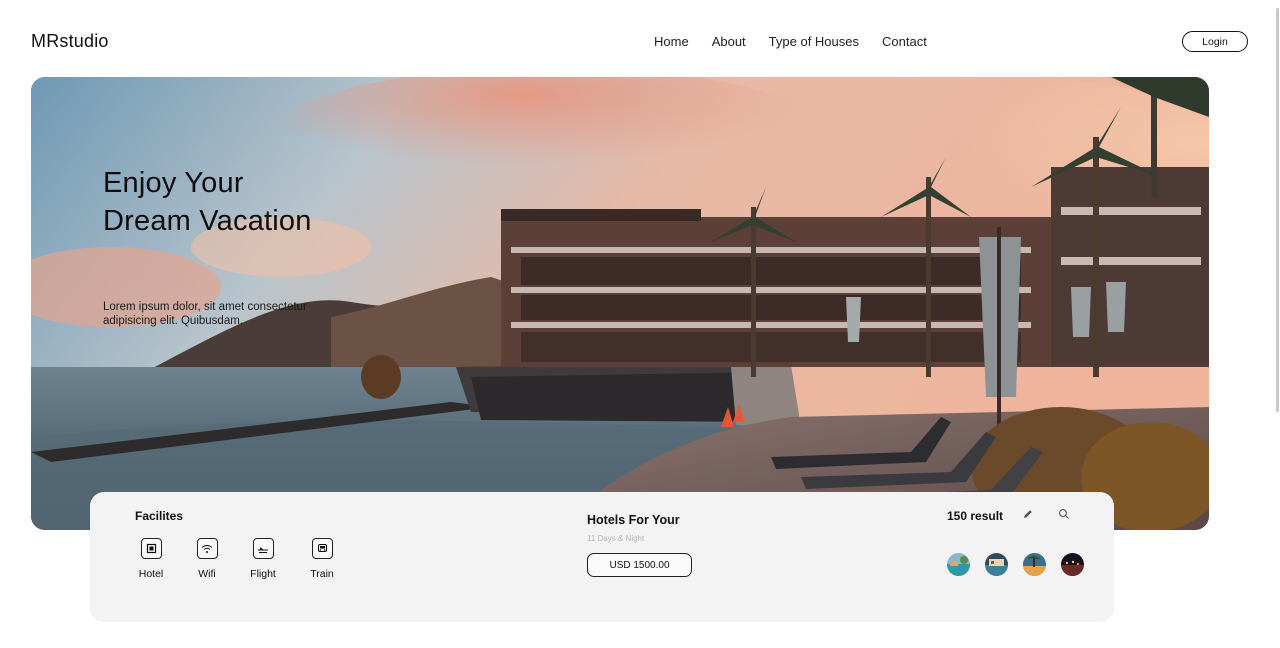 The image size is (1280, 648). I want to click on train-icon, so click(322, 548).